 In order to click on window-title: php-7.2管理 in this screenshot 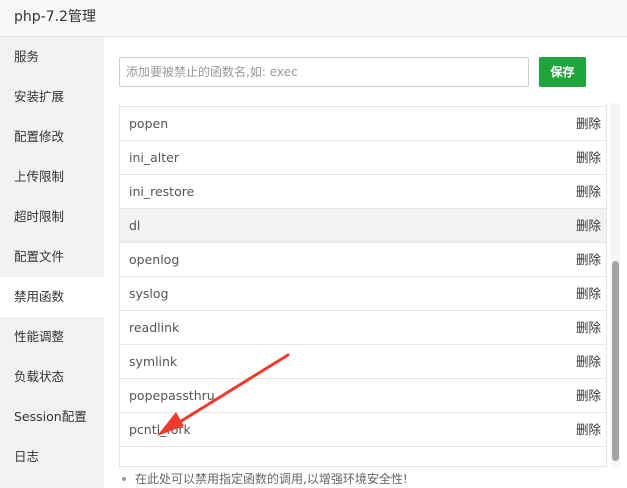, I will do `click(313, 18)`.